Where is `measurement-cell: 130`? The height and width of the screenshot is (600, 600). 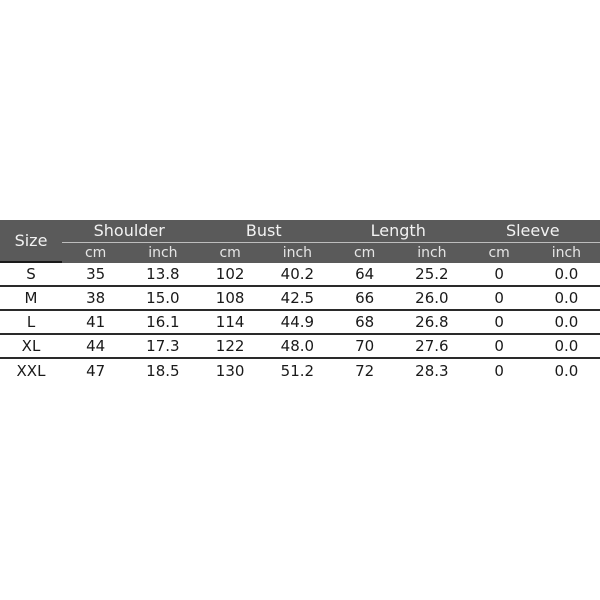 measurement-cell: 130 is located at coordinates (230, 371).